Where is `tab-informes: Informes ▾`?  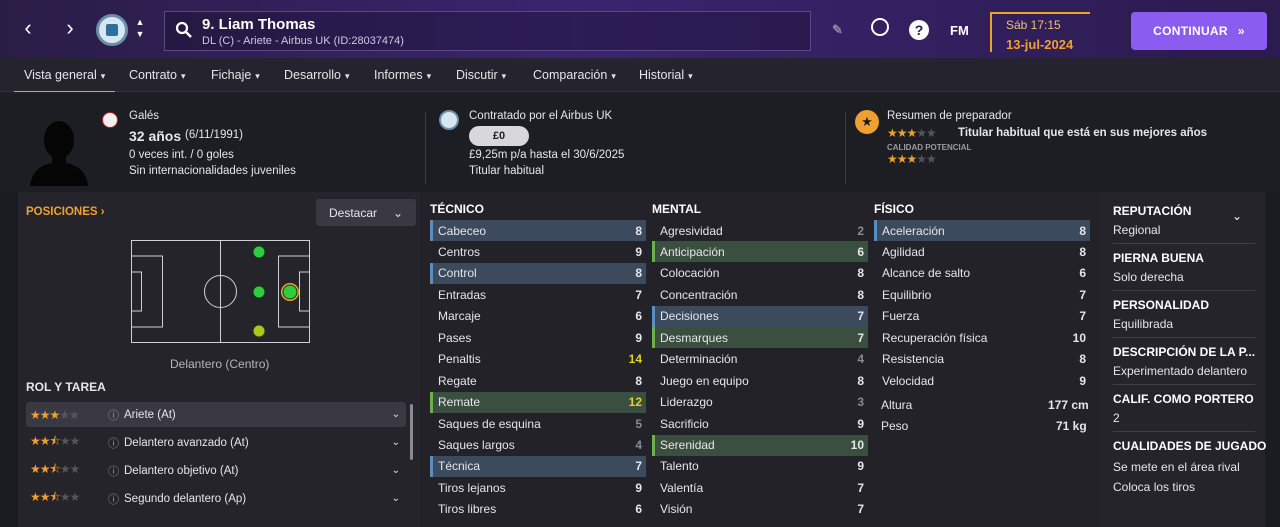 tab-informes: Informes ▾ is located at coordinates (402, 75).